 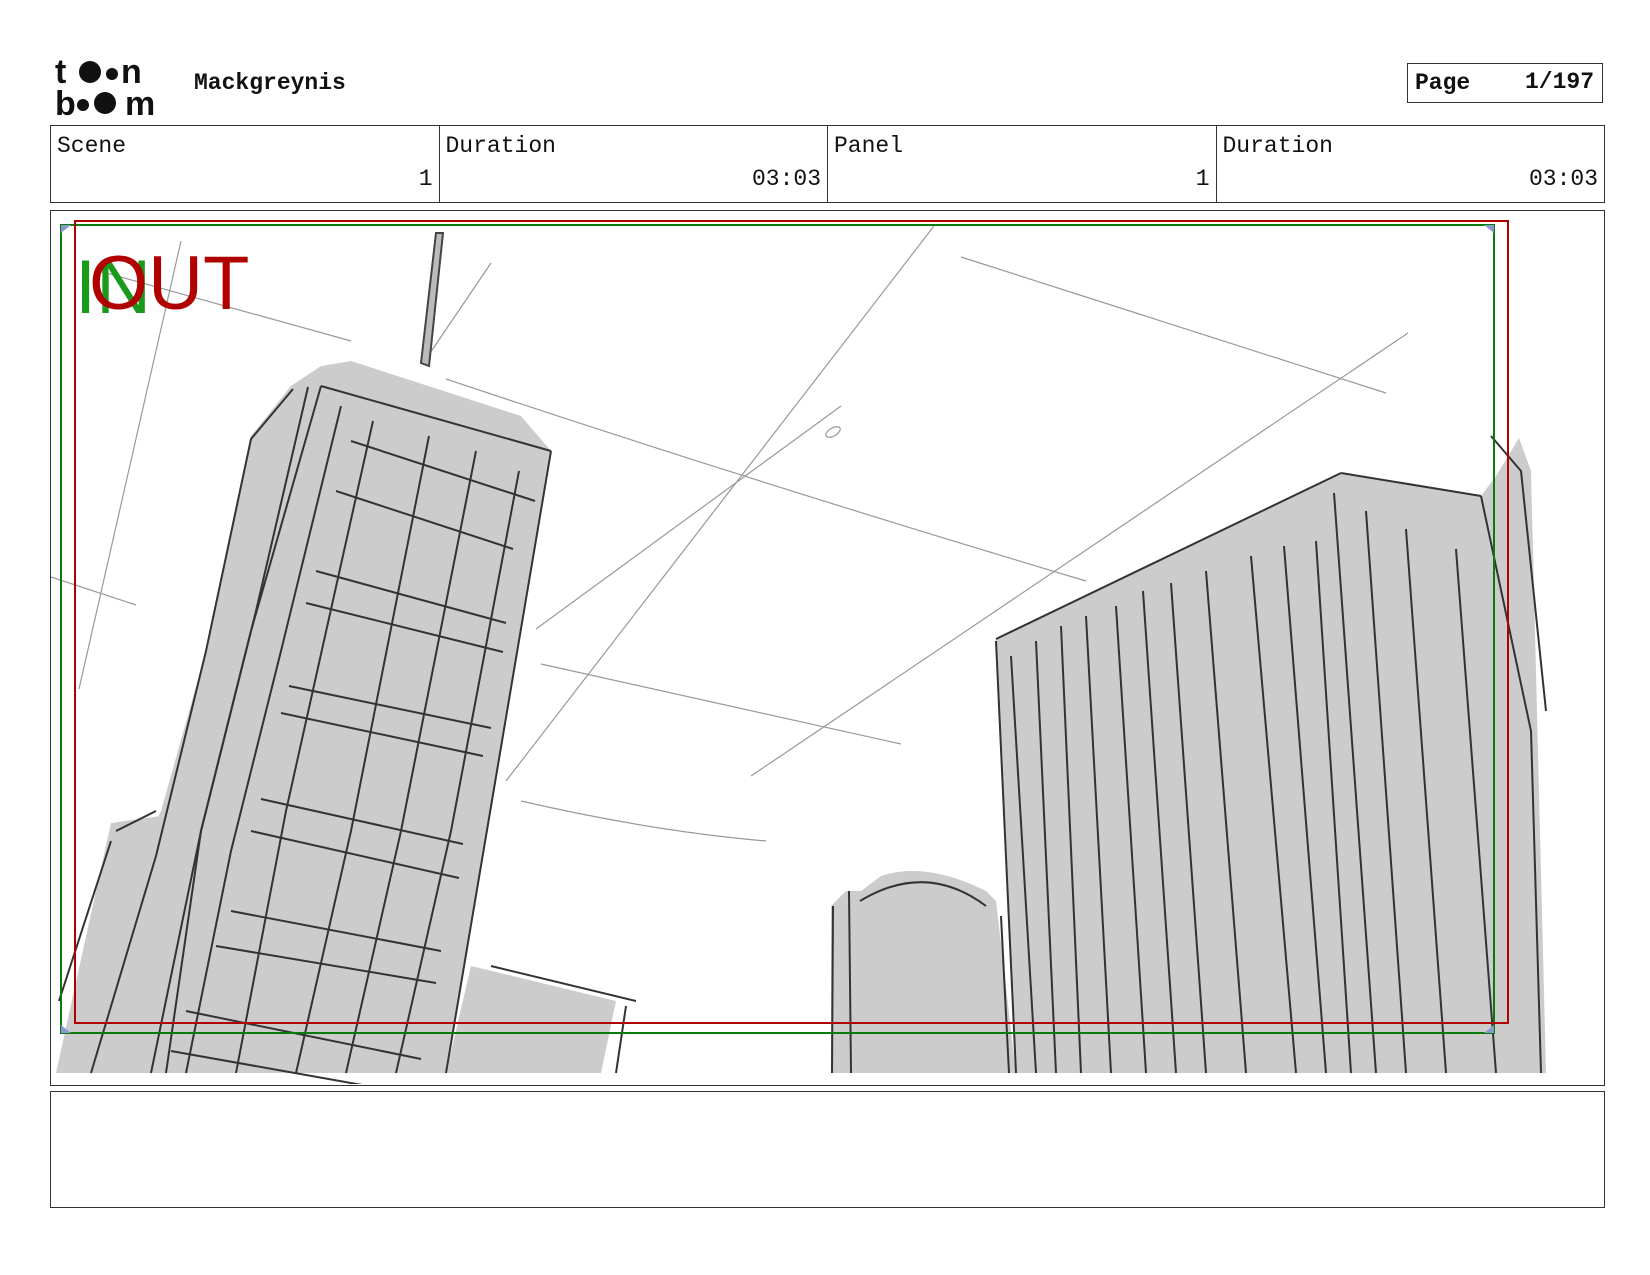 I want to click on panel-cell: Panel 1, so click(x=1022, y=164).